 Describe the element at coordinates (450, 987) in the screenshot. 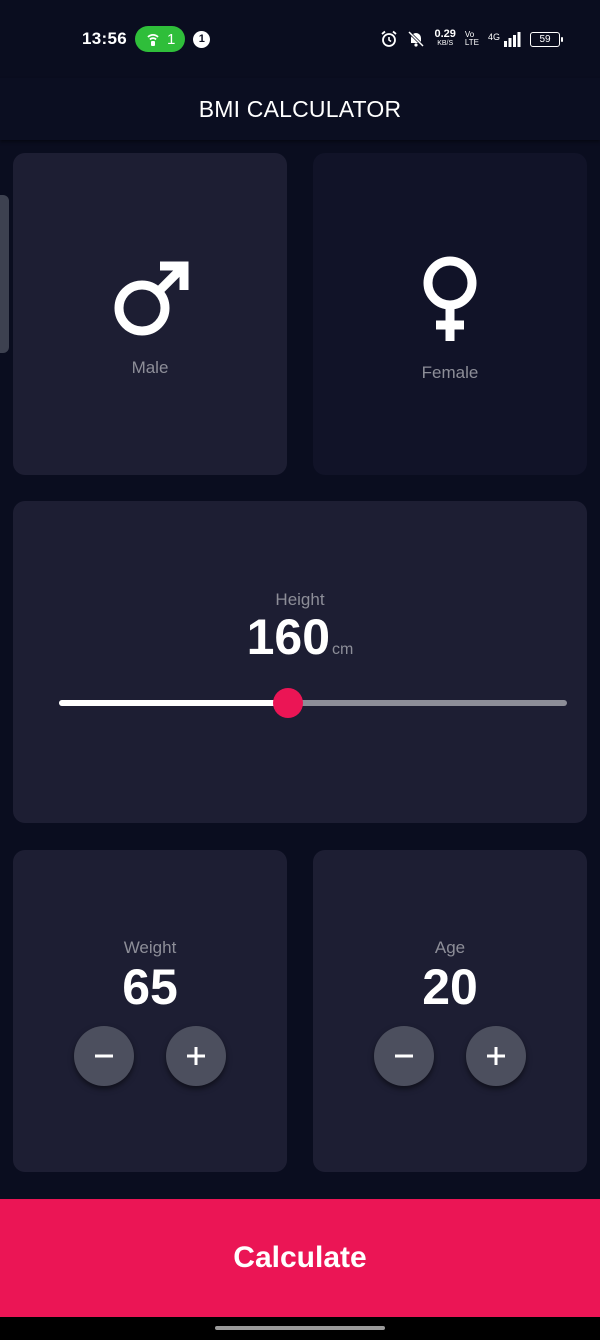

I see `age-value: 20` at that location.